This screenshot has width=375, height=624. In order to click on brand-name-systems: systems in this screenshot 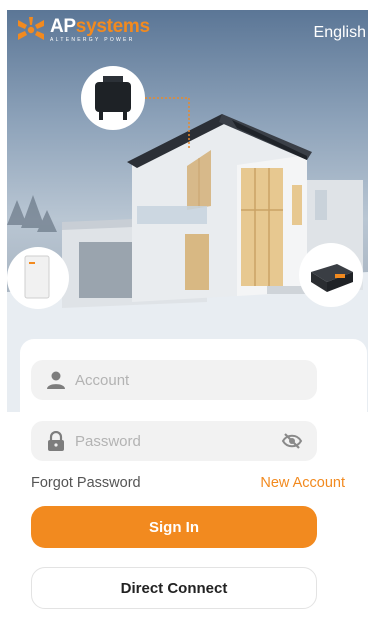, I will do `click(112, 26)`.